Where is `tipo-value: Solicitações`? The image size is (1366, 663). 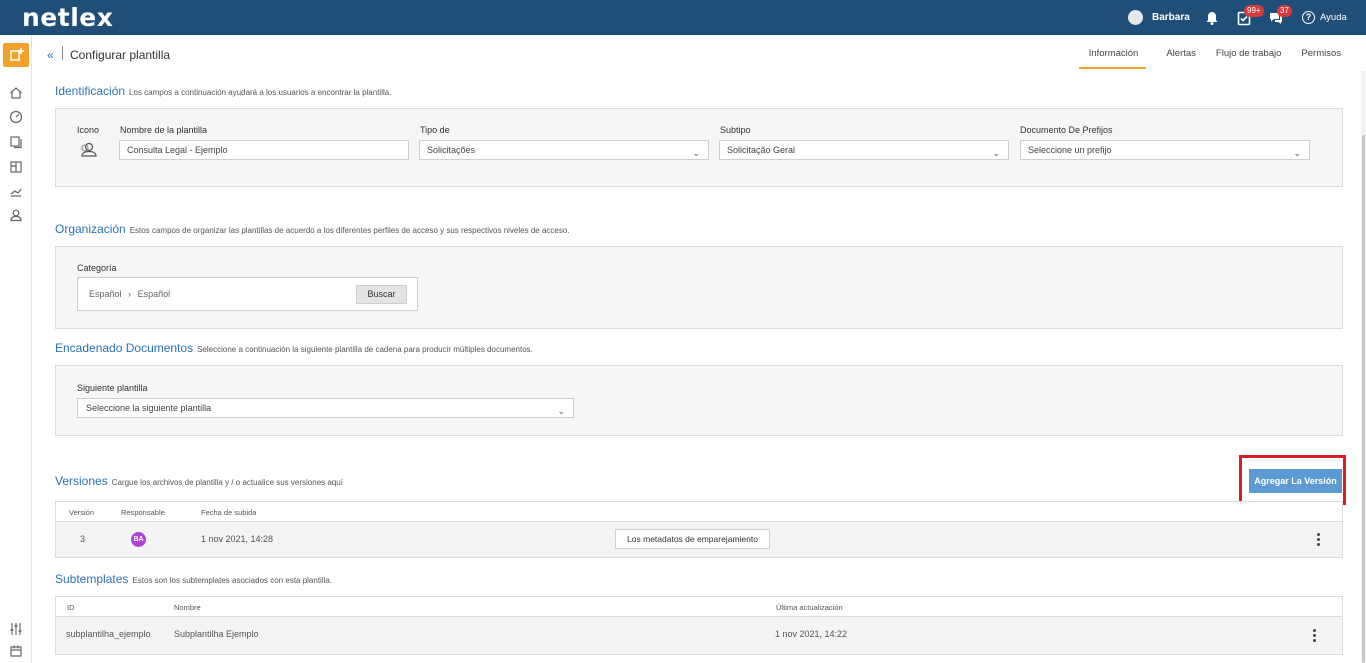
tipo-value: Solicitações is located at coordinates (451, 150).